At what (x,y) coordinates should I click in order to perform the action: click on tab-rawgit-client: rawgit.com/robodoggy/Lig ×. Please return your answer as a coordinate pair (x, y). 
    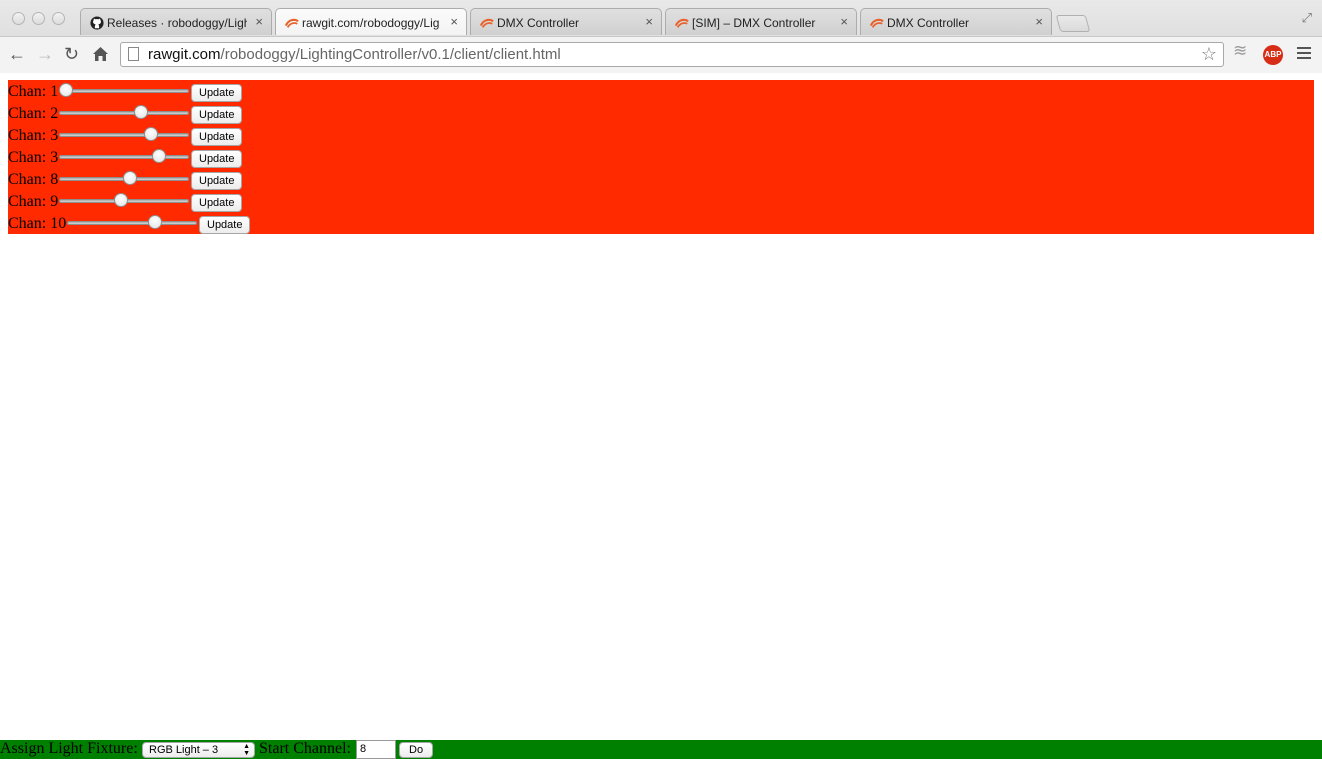
    Looking at the image, I should click on (371, 21).